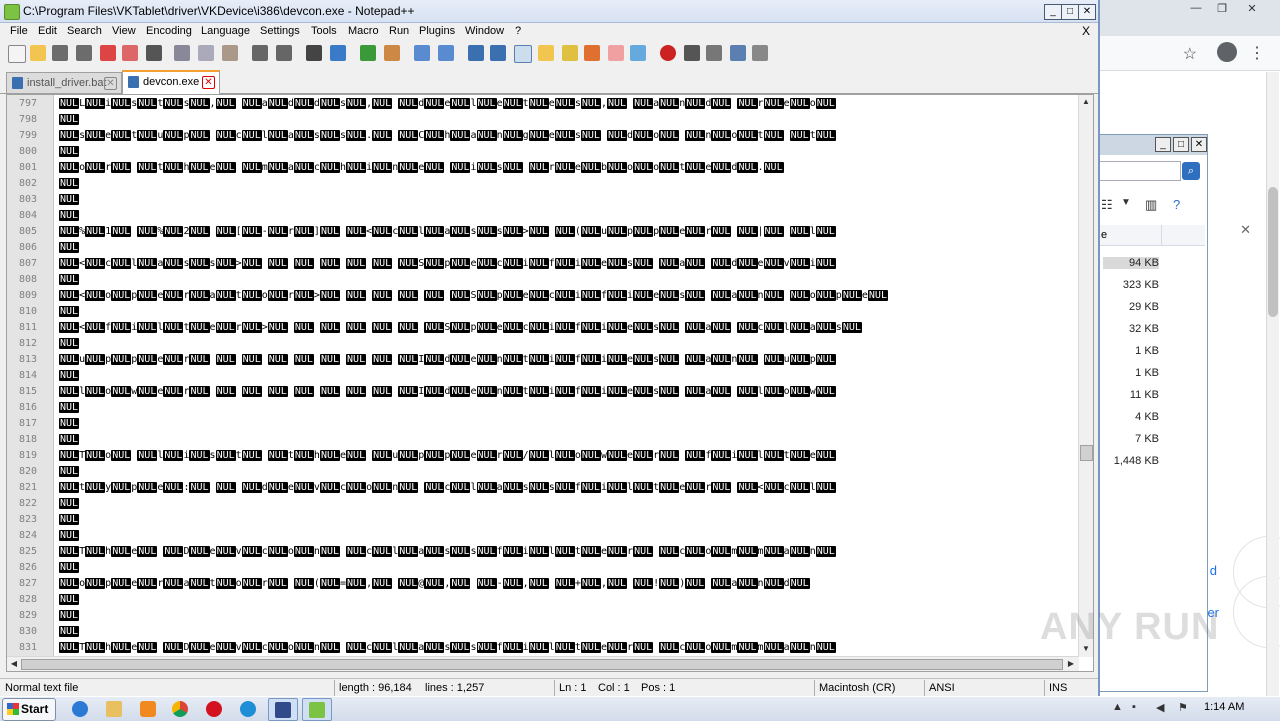 The image size is (1280, 721). What do you see at coordinates (1131, 285) in the screenshot?
I see `file-size: 323 KB` at bounding box center [1131, 285].